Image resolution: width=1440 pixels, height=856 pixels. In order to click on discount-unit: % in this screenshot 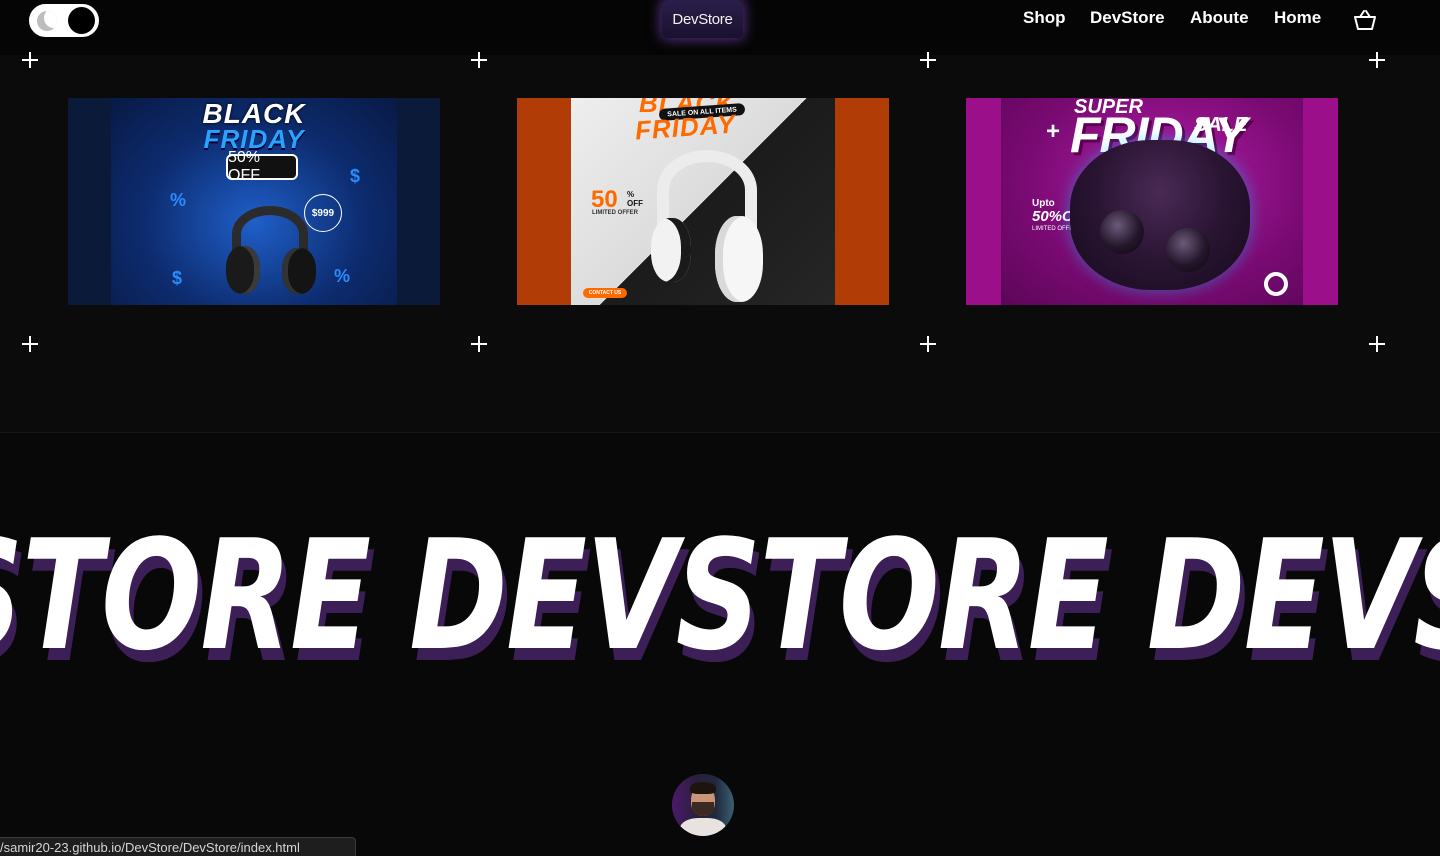, I will do `click(631, 194)`.